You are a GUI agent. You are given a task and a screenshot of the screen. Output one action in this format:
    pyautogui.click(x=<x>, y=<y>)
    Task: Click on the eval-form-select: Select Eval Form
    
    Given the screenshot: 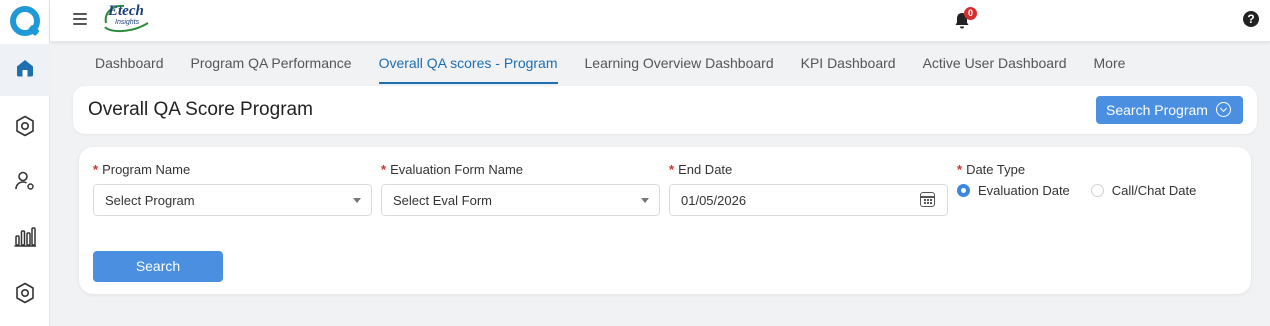 What is the action you would take?
    pyautogui.click(x=520, y=200)
    